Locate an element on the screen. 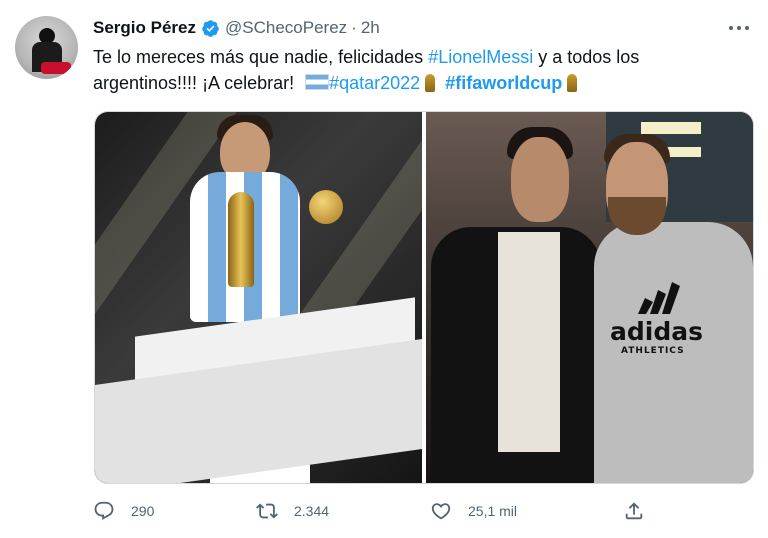  more-options-icon is located at coordinates (739, 28).